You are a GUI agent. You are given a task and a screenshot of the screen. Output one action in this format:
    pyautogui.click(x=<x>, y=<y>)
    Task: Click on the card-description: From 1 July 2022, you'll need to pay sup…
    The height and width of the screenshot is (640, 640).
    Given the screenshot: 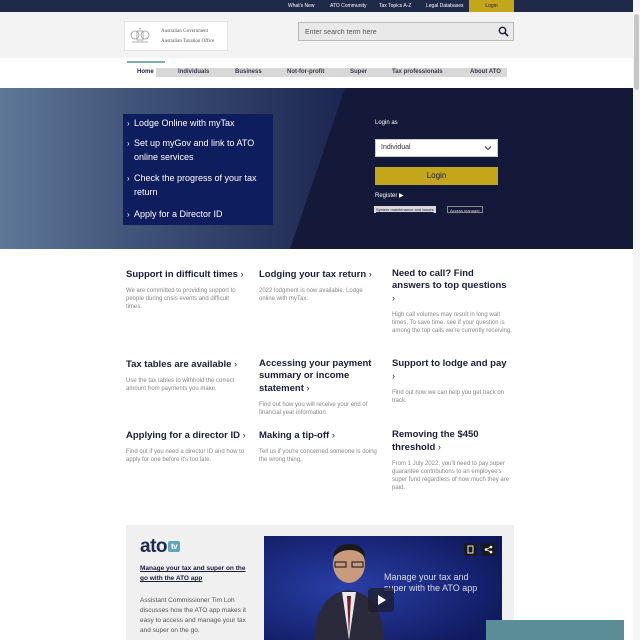 What is the action you would take?
    pyautogui.click(x=451, y=476)
    